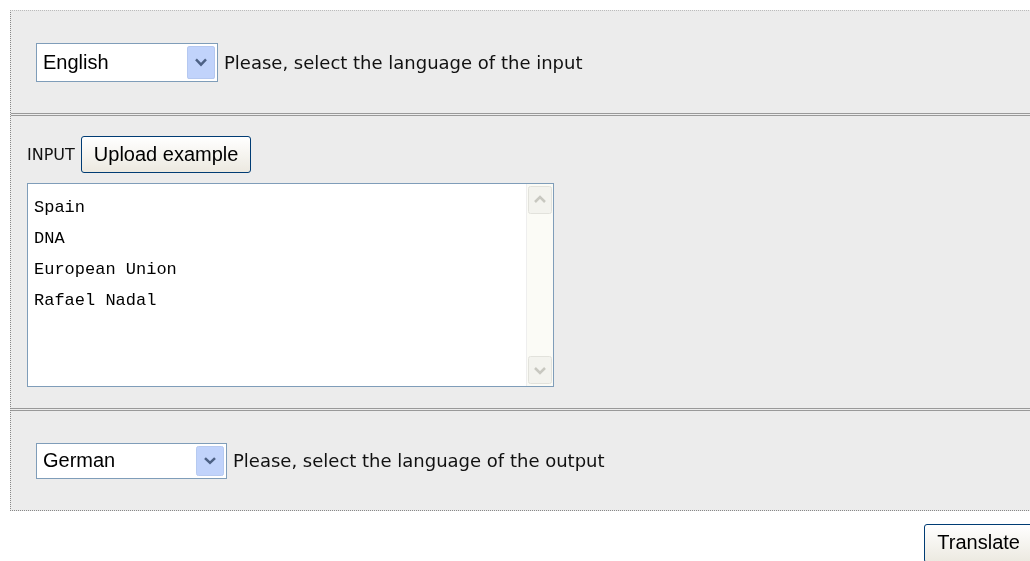 The width and height of the screenshot is (1030, 561). What do you see at coordinates (210, 460) in the screenshot?
I see `dropdown-arrow-icon` at bounding box center [210, 460].